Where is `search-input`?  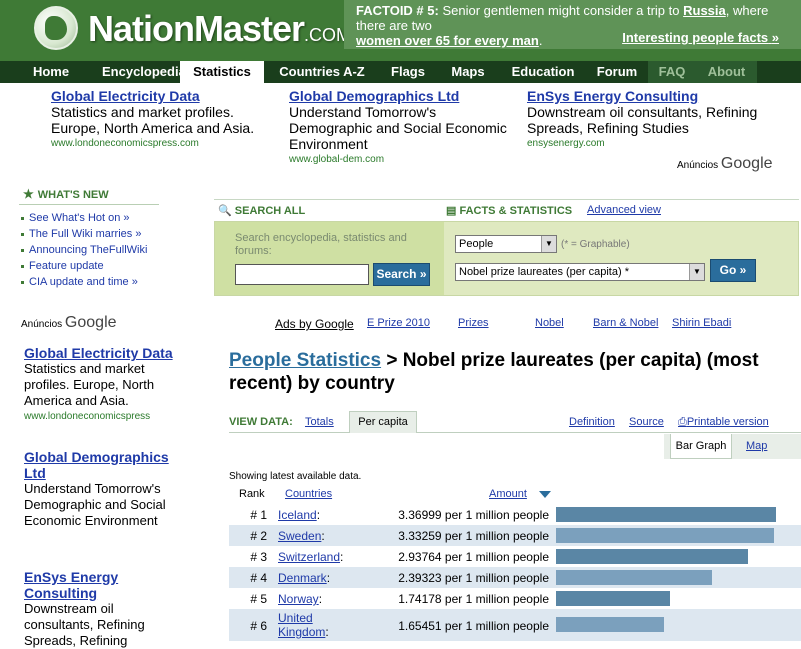
search-input is located at coordinates (302, 274).